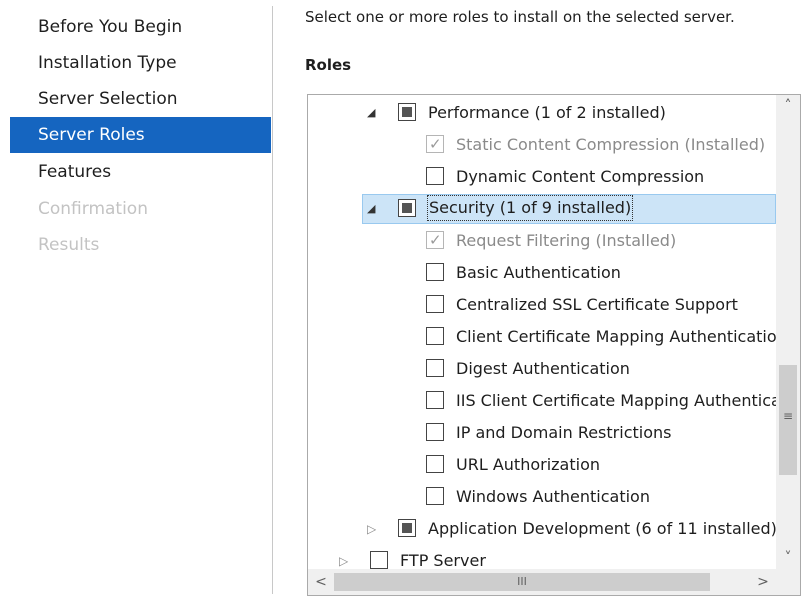 This screenshot has height=597, width=801. What do you see at coordinates (788, 582) in the screenshot?
I see `scrollbar-corner` at bounding box center [788, 582].